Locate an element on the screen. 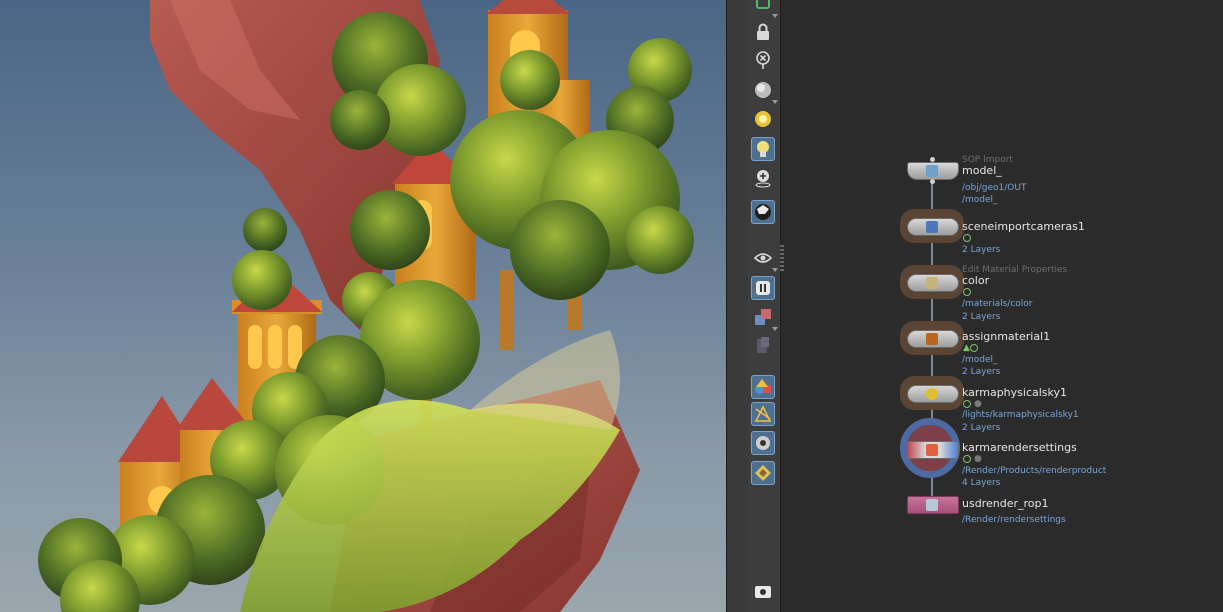 The image size is (1223, 612). close-pin-icon is located at coordinates (763, 60).